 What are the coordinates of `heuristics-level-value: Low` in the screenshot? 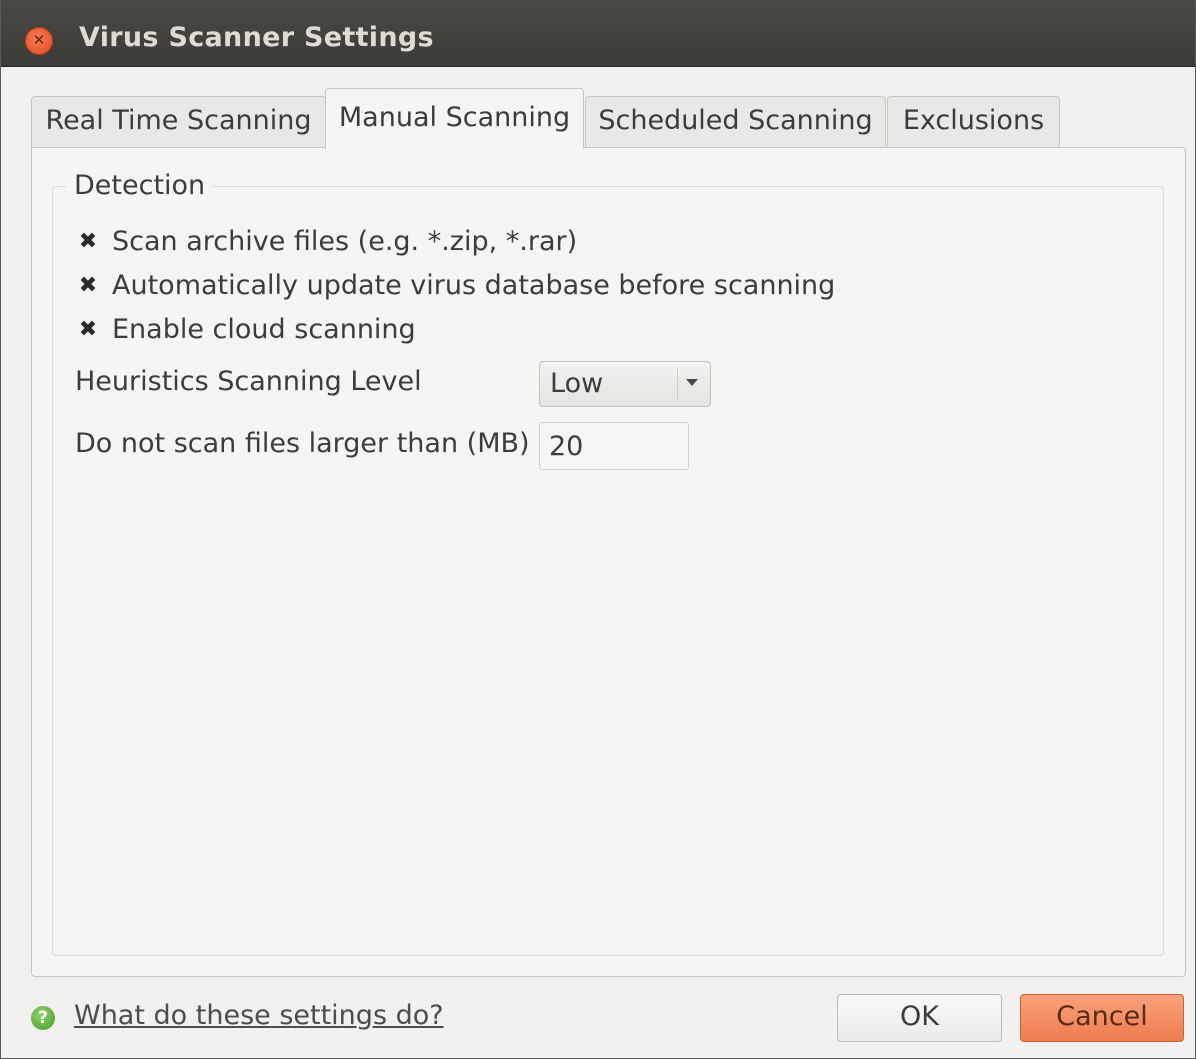 It's located at (577, 383).